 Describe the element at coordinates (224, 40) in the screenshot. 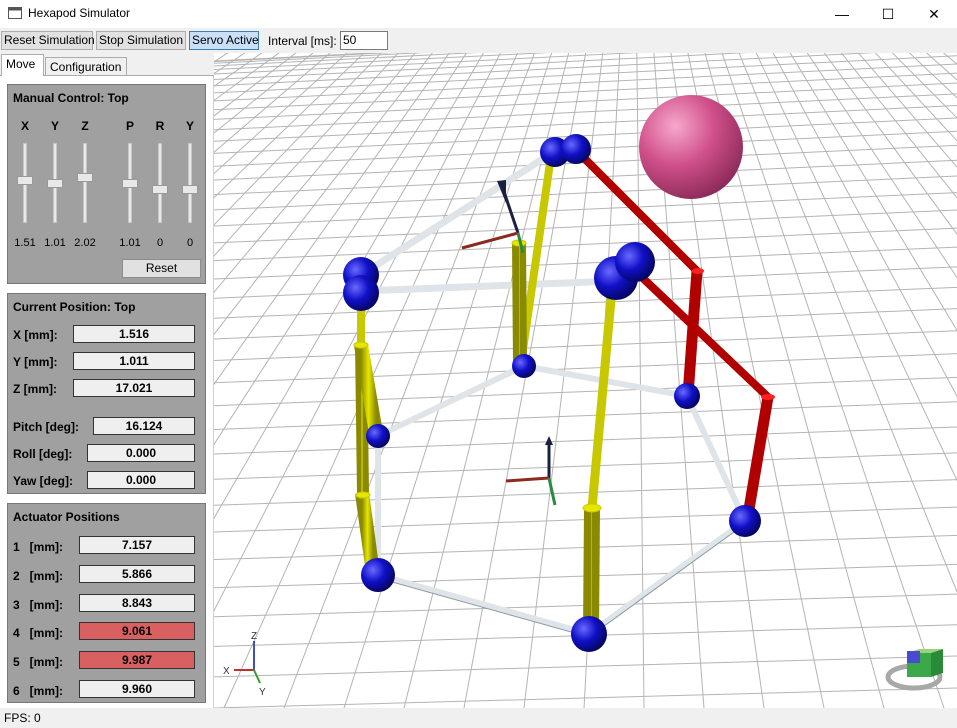

I see `servo-active-toggle: Servo Active` at that location.